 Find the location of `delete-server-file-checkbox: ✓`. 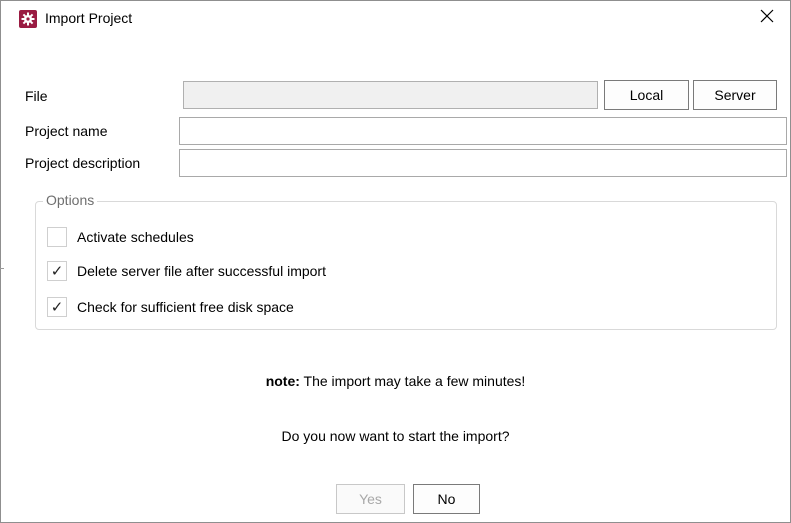

delete-server-file-checkbox: ✓ is located at coordinates (57, 271).